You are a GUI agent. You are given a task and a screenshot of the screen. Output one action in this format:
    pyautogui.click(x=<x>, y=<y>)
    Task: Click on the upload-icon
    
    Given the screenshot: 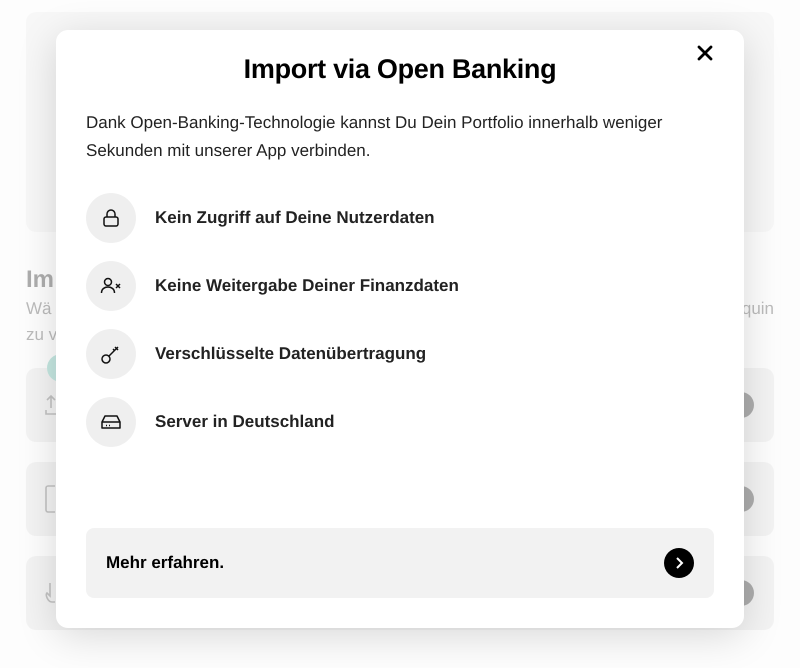 What is the action you would take?
    pyautogui.click(x=50, y=405)
    